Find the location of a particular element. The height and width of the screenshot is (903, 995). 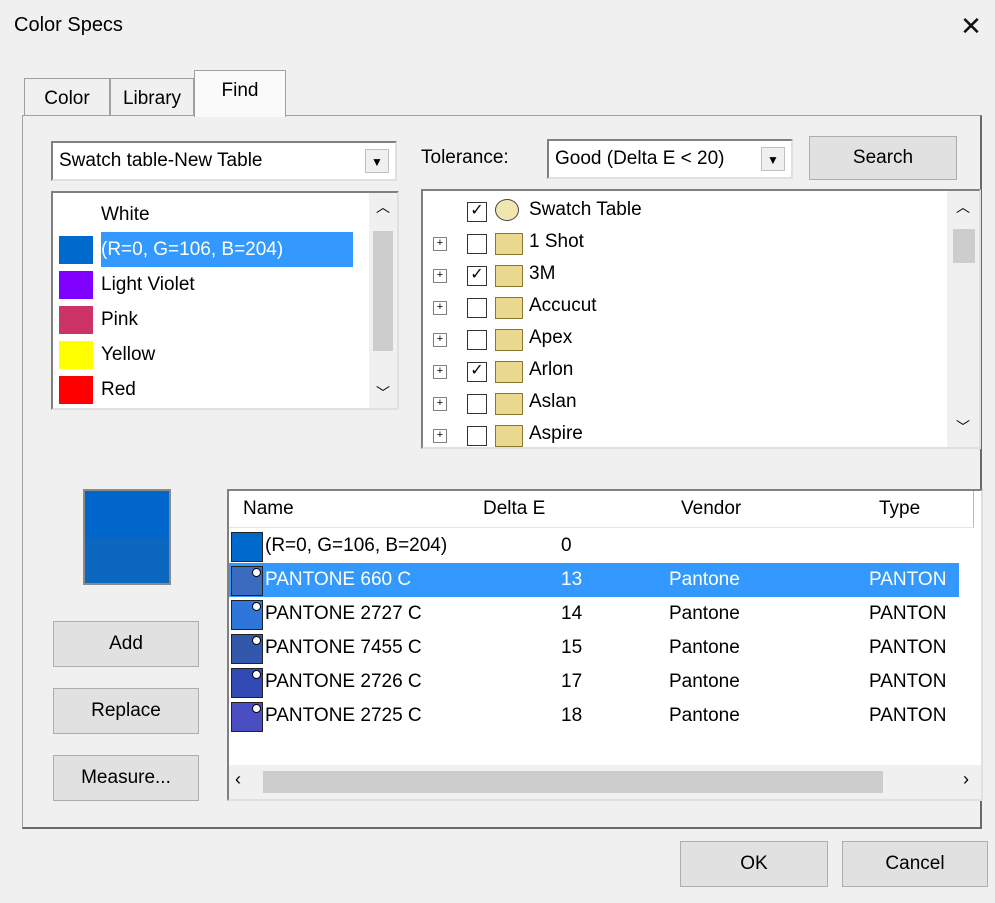

results-hscrollbar: ‹ › is located at coordinates (605, 782).